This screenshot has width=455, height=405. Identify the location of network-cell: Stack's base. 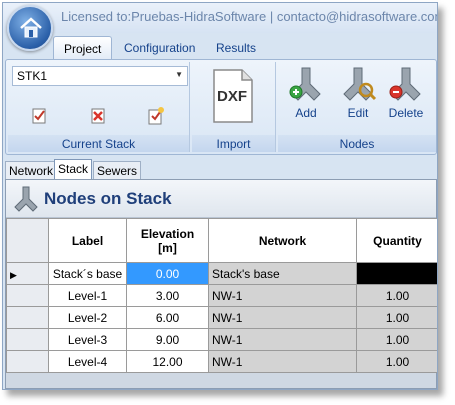
(282, 273).